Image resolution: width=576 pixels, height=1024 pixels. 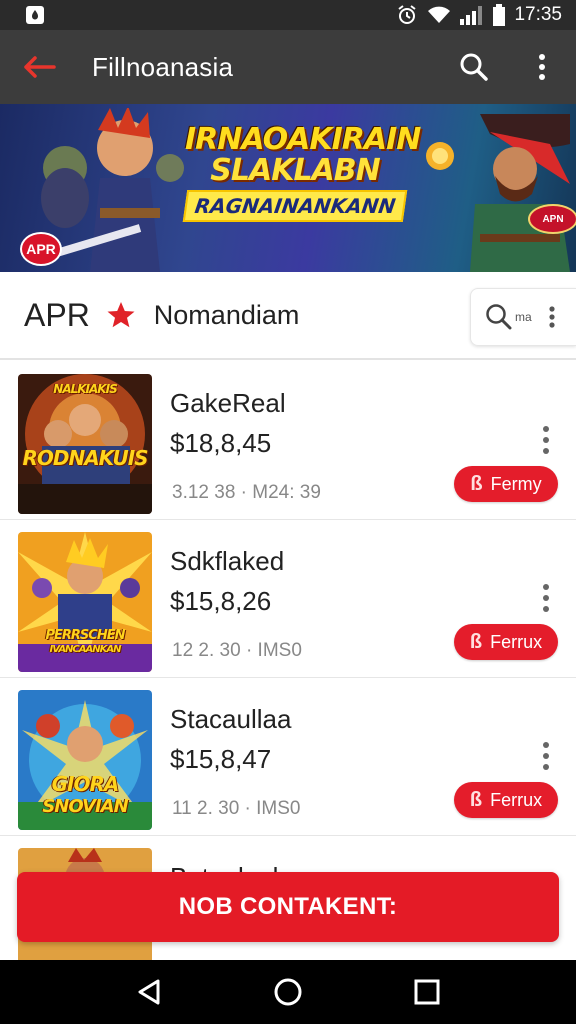 I want to click on item-price: $18,8,45, so click(x=221, y=443).